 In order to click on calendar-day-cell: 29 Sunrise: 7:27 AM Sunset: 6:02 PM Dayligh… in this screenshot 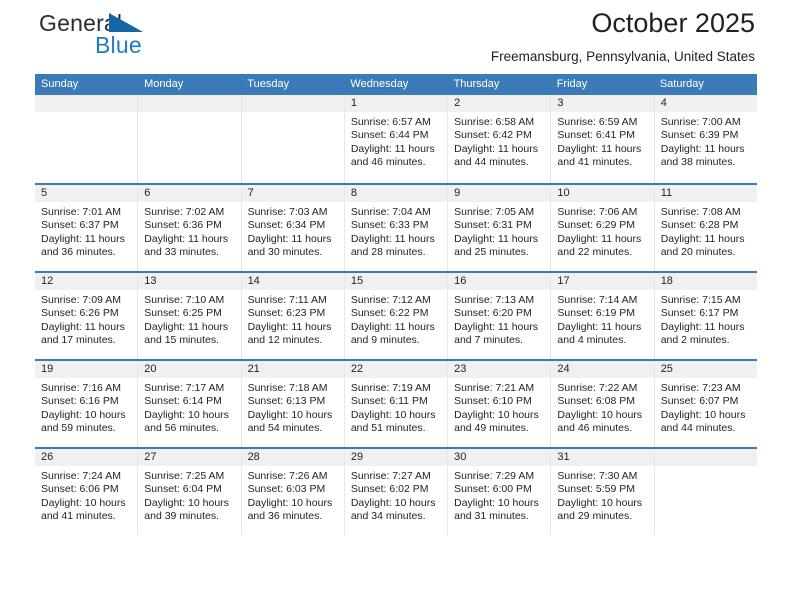, I will do `click(396, 492)`.